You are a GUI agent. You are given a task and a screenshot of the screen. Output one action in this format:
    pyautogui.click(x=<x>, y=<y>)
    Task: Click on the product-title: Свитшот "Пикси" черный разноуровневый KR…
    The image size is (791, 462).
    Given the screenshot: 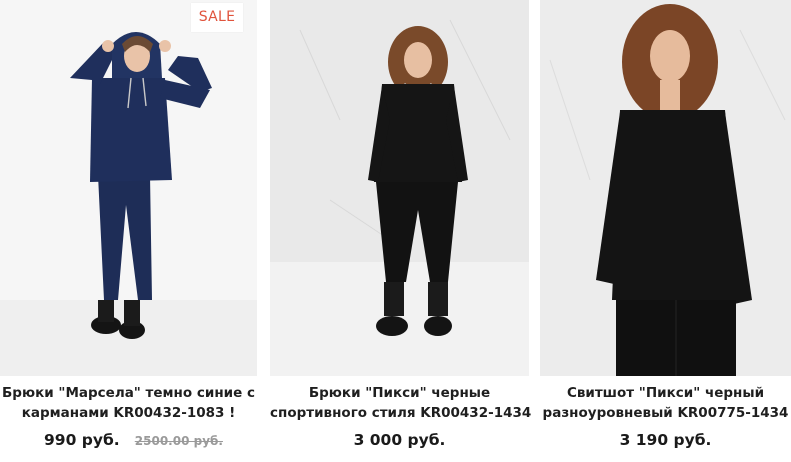 What is the action you would take?
    pyautogui.click(x=665, y=403)
    